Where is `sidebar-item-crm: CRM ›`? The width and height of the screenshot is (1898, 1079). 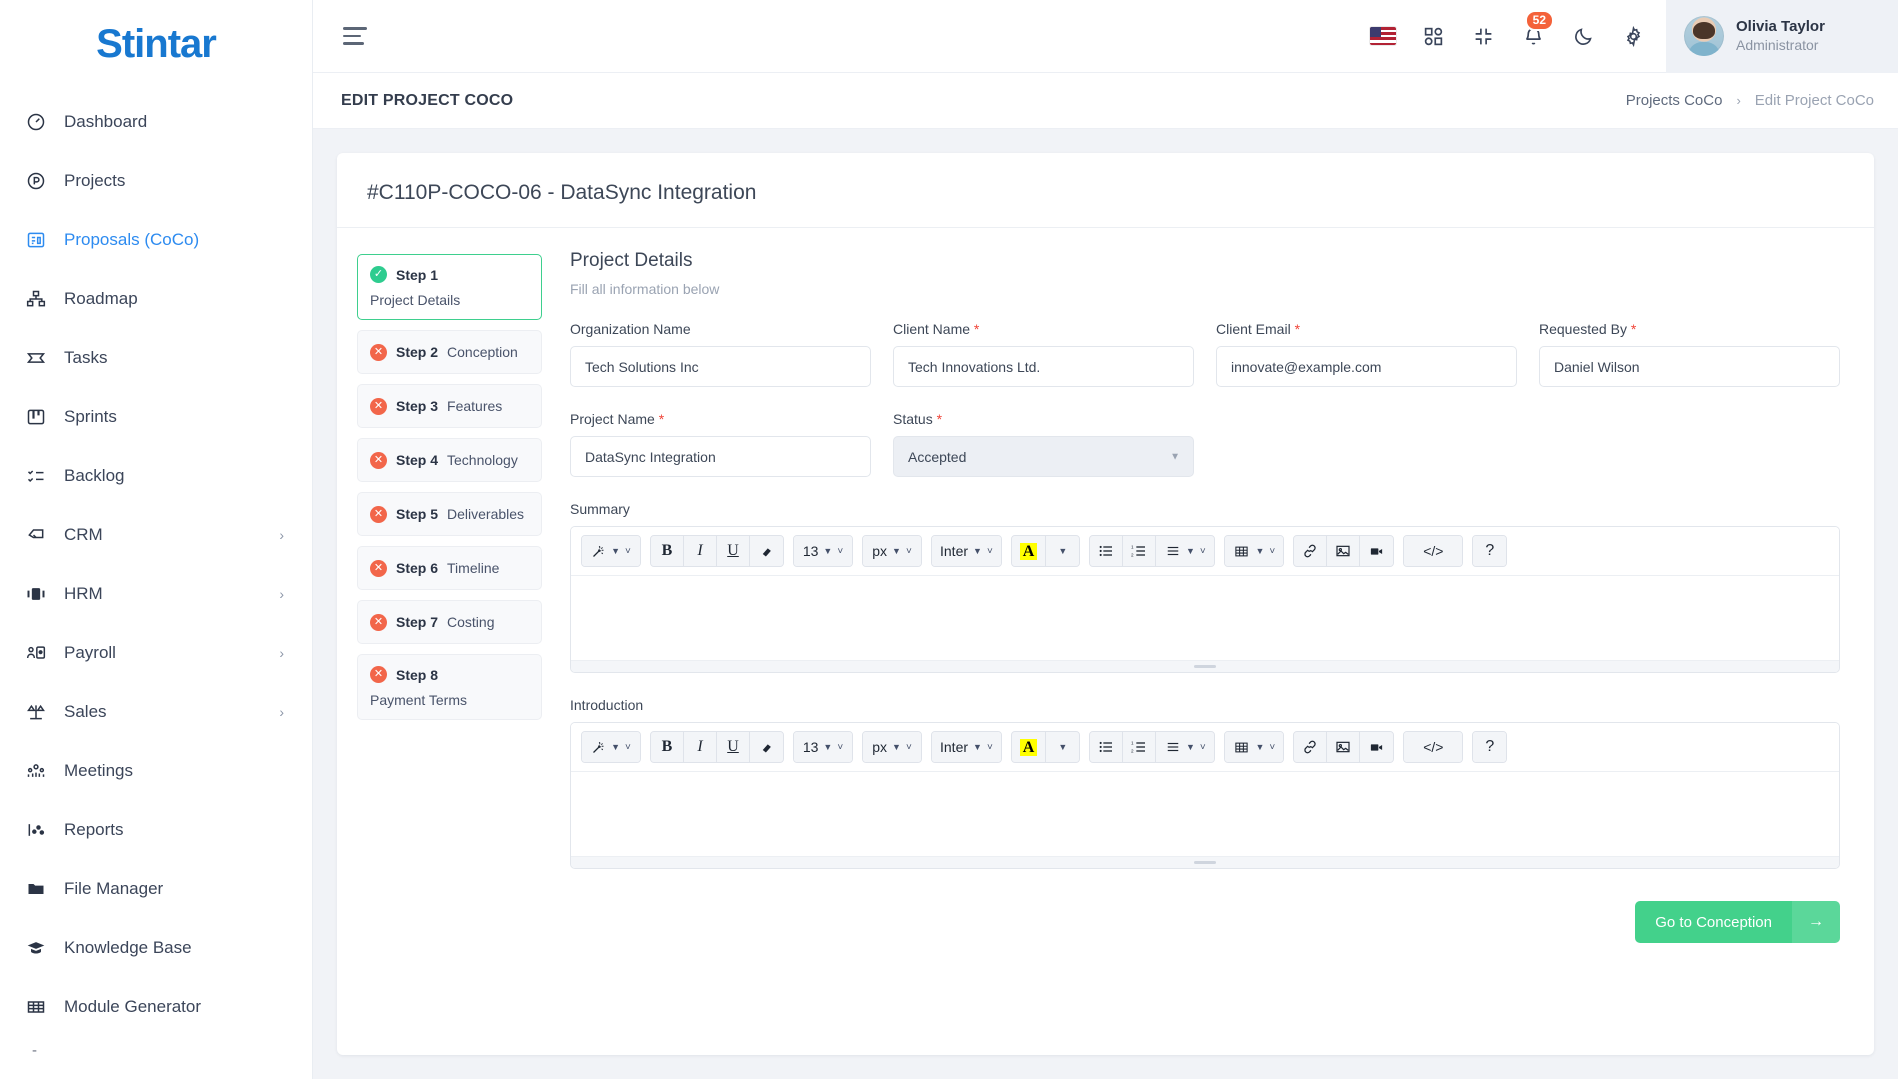 sidebar-item-crm: CRM › is located at coordinates (156, 534).